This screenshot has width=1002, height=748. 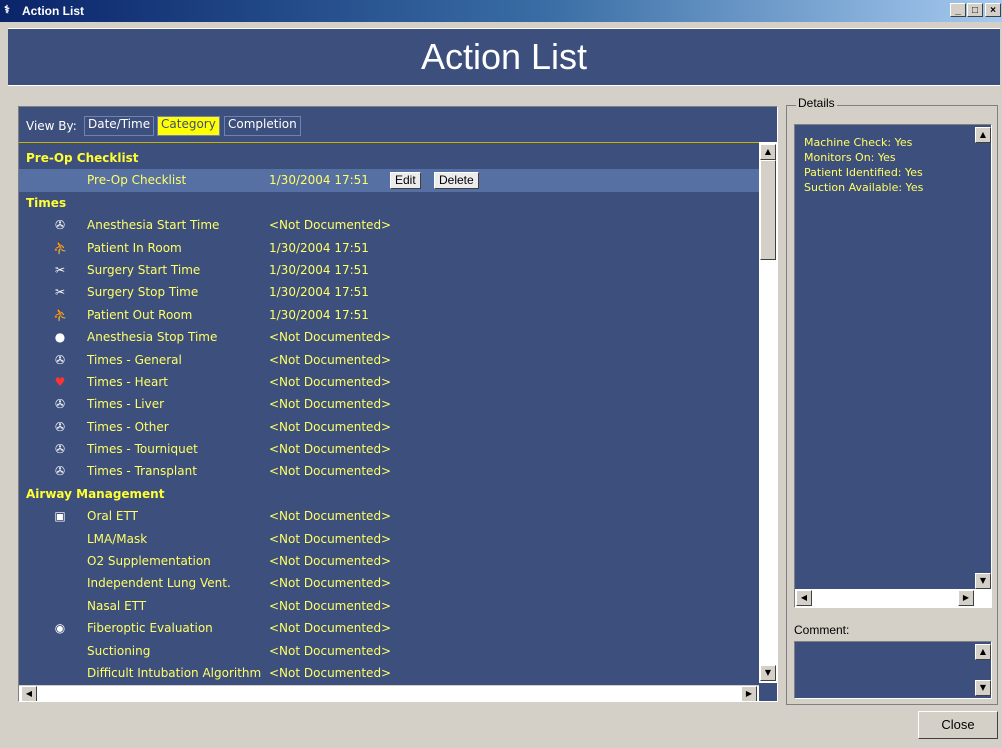 I want to click on maximize-button: □, so click(x=975, y=10).